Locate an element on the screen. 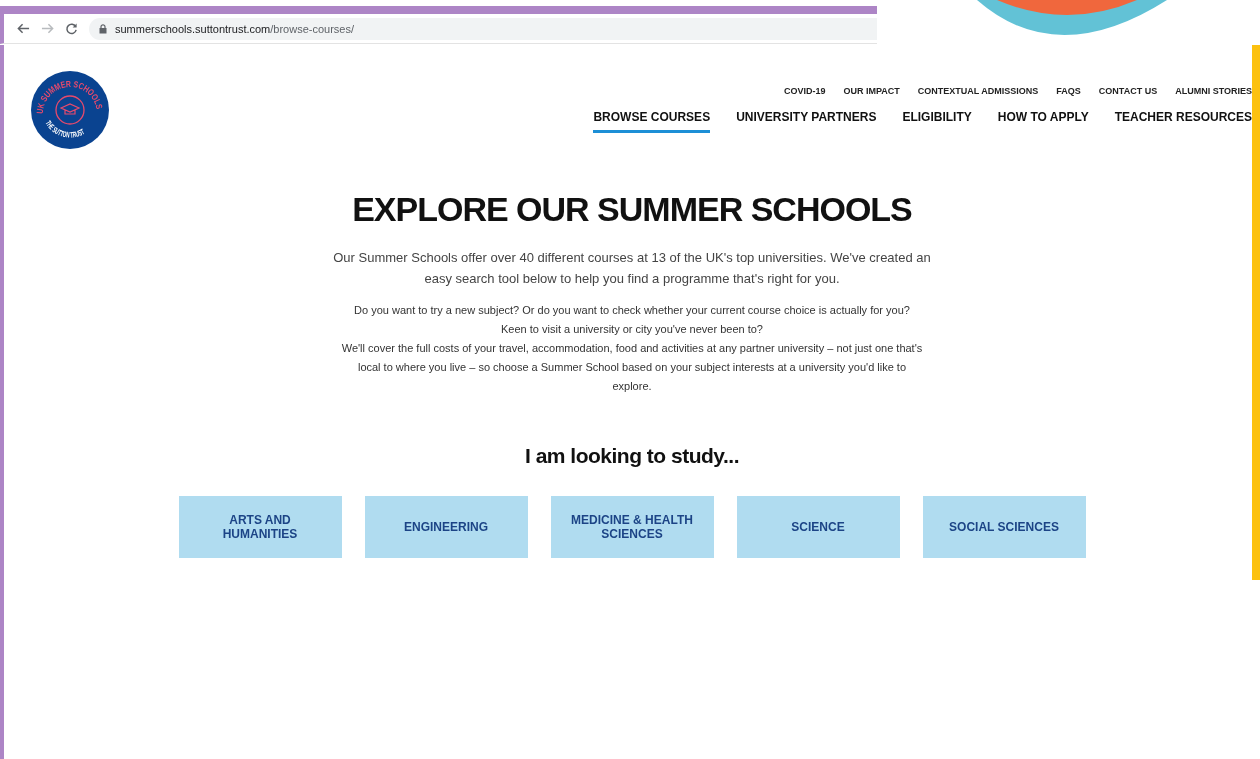  secondary-nav-link: OUR IMPACT is located at coordinates (871, 91).